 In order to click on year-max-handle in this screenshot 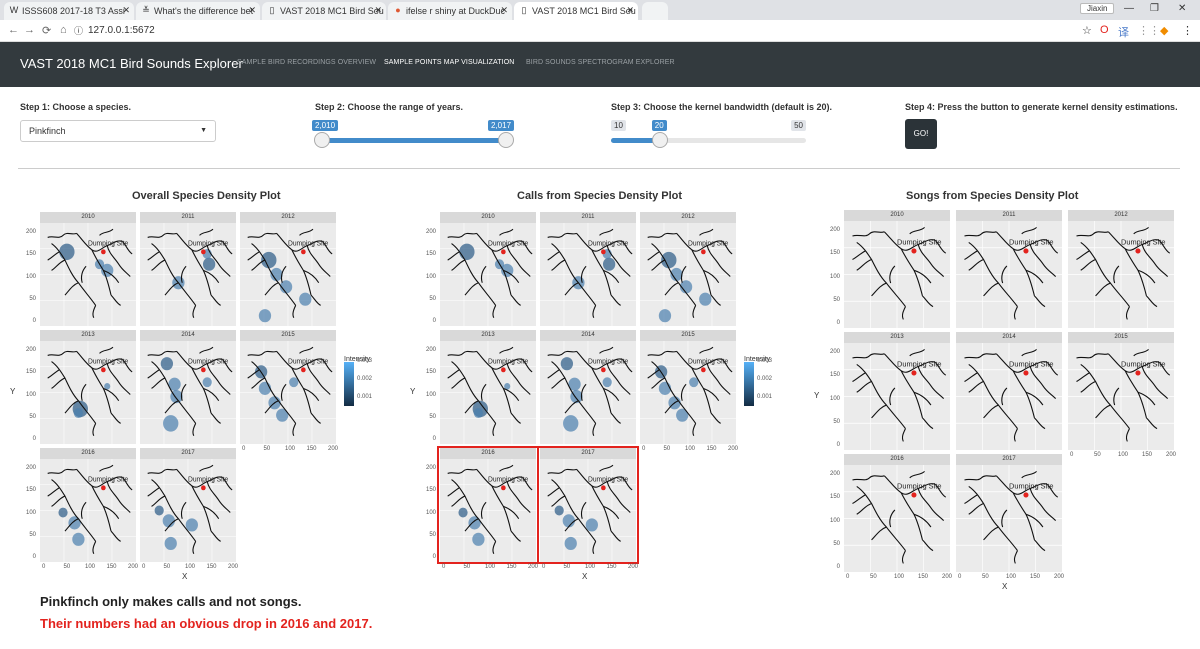, I will do `click(506, 140)`.